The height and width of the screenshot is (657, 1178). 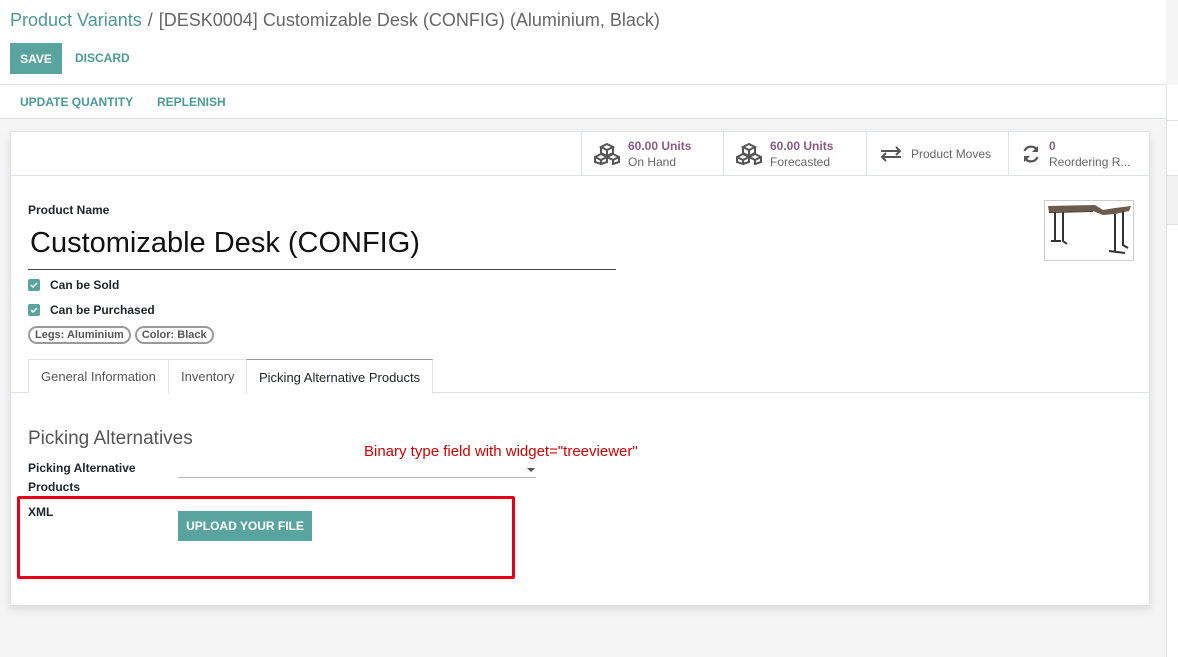 What do you see at coordinates (1031, 154) in the screenshot?
I see `refresh-icon` at bounding box center [1031, 154].